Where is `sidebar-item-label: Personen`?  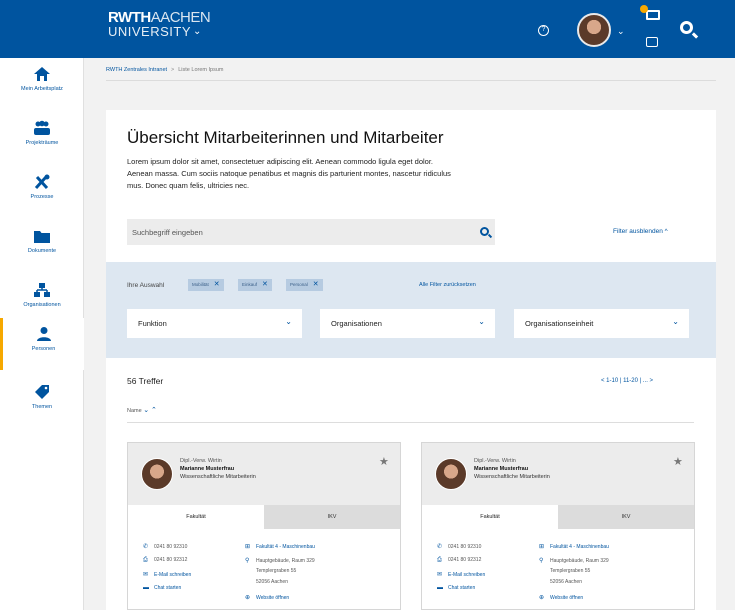 sidebar-item-label: Personen is located at coordinates (43, 349).